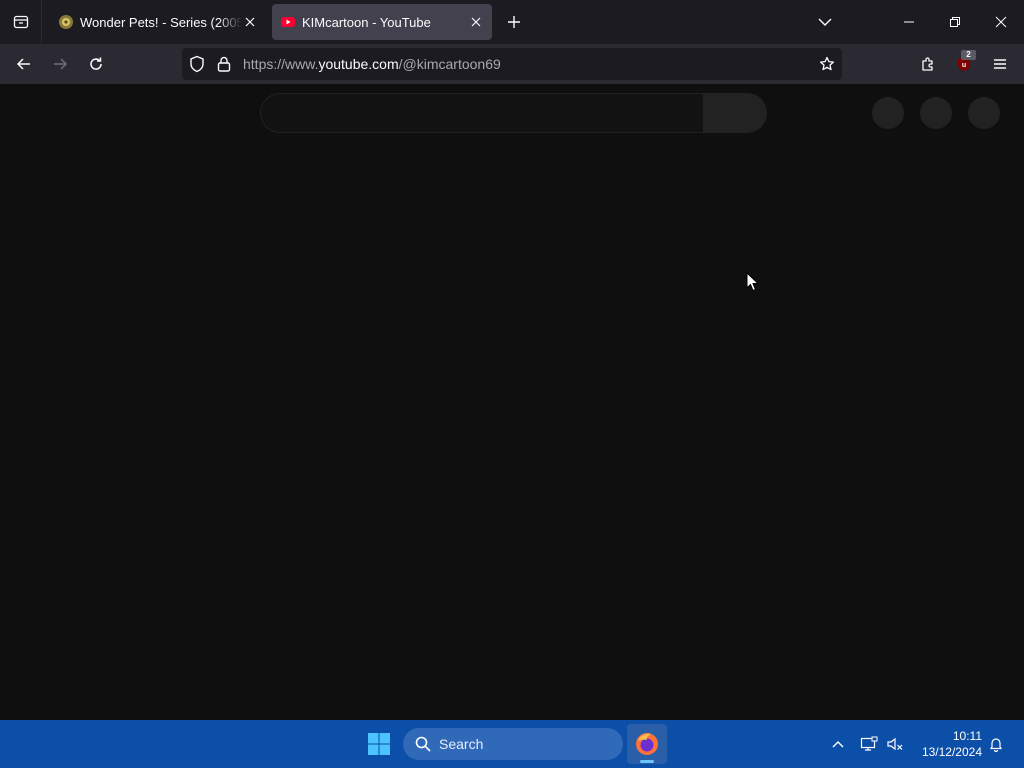 The height and width of the screenshot is (768, 1024). I want to click on app-menu-button, so click(1000, 64).